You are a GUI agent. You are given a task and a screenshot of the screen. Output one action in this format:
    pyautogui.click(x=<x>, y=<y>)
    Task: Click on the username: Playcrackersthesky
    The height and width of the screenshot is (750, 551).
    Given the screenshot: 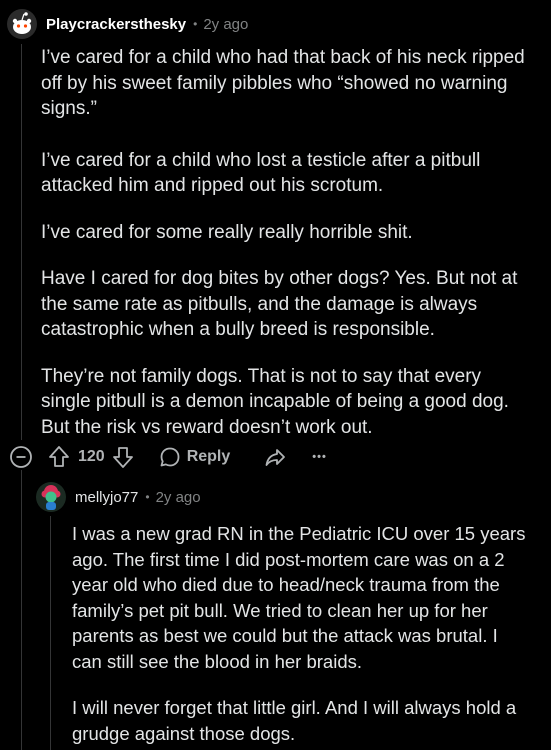 What is the action you would take?
    pyautogui.click(x=116, y=24)
    